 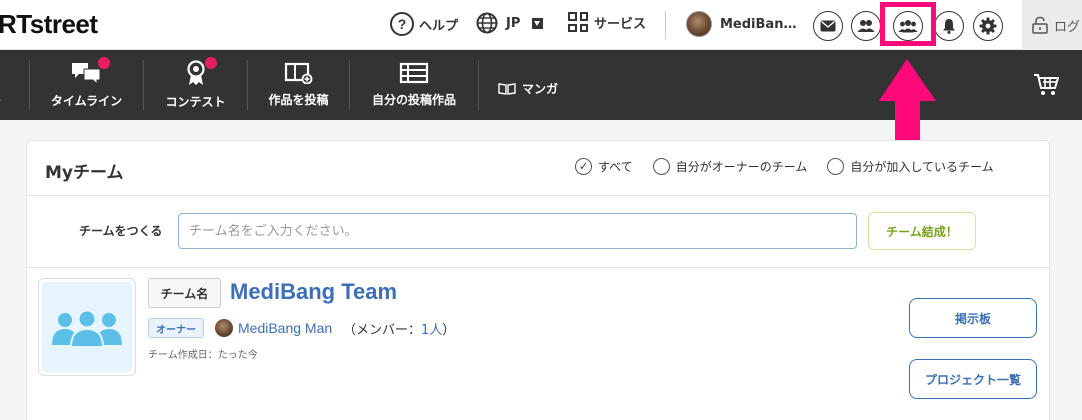 I want to click on login-link: ログ, so click(x=1052, y=25).